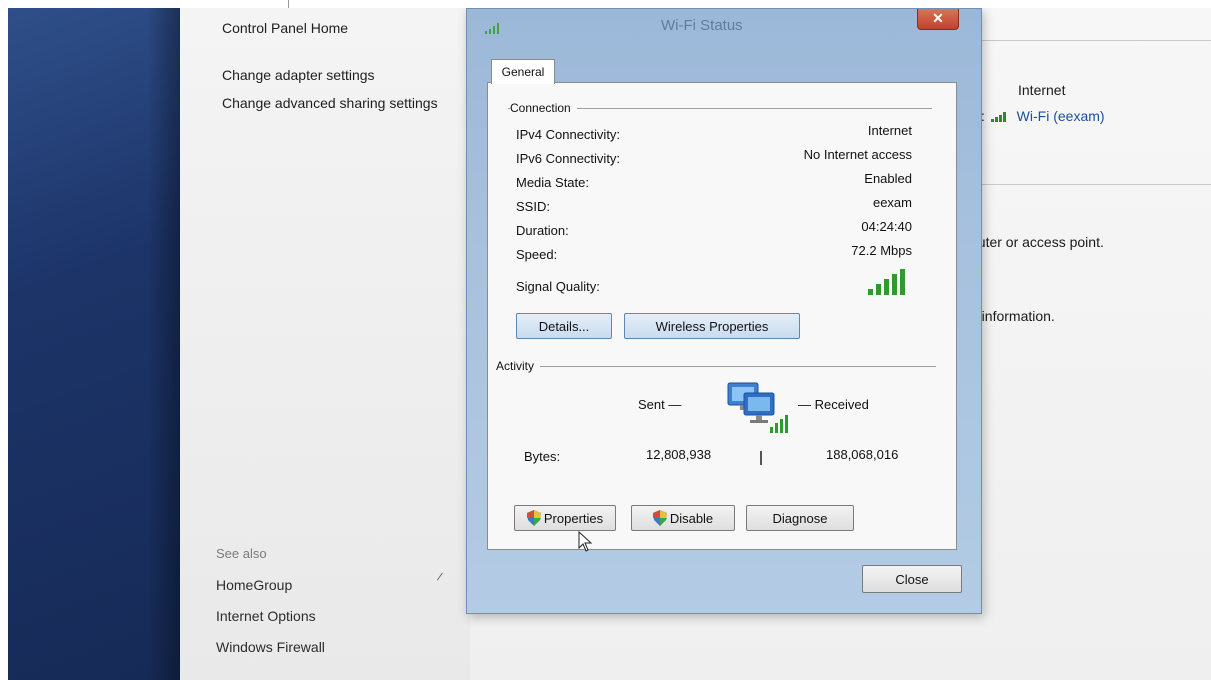  I want to click on duration-value: 04:24:40, so click(886, 226).